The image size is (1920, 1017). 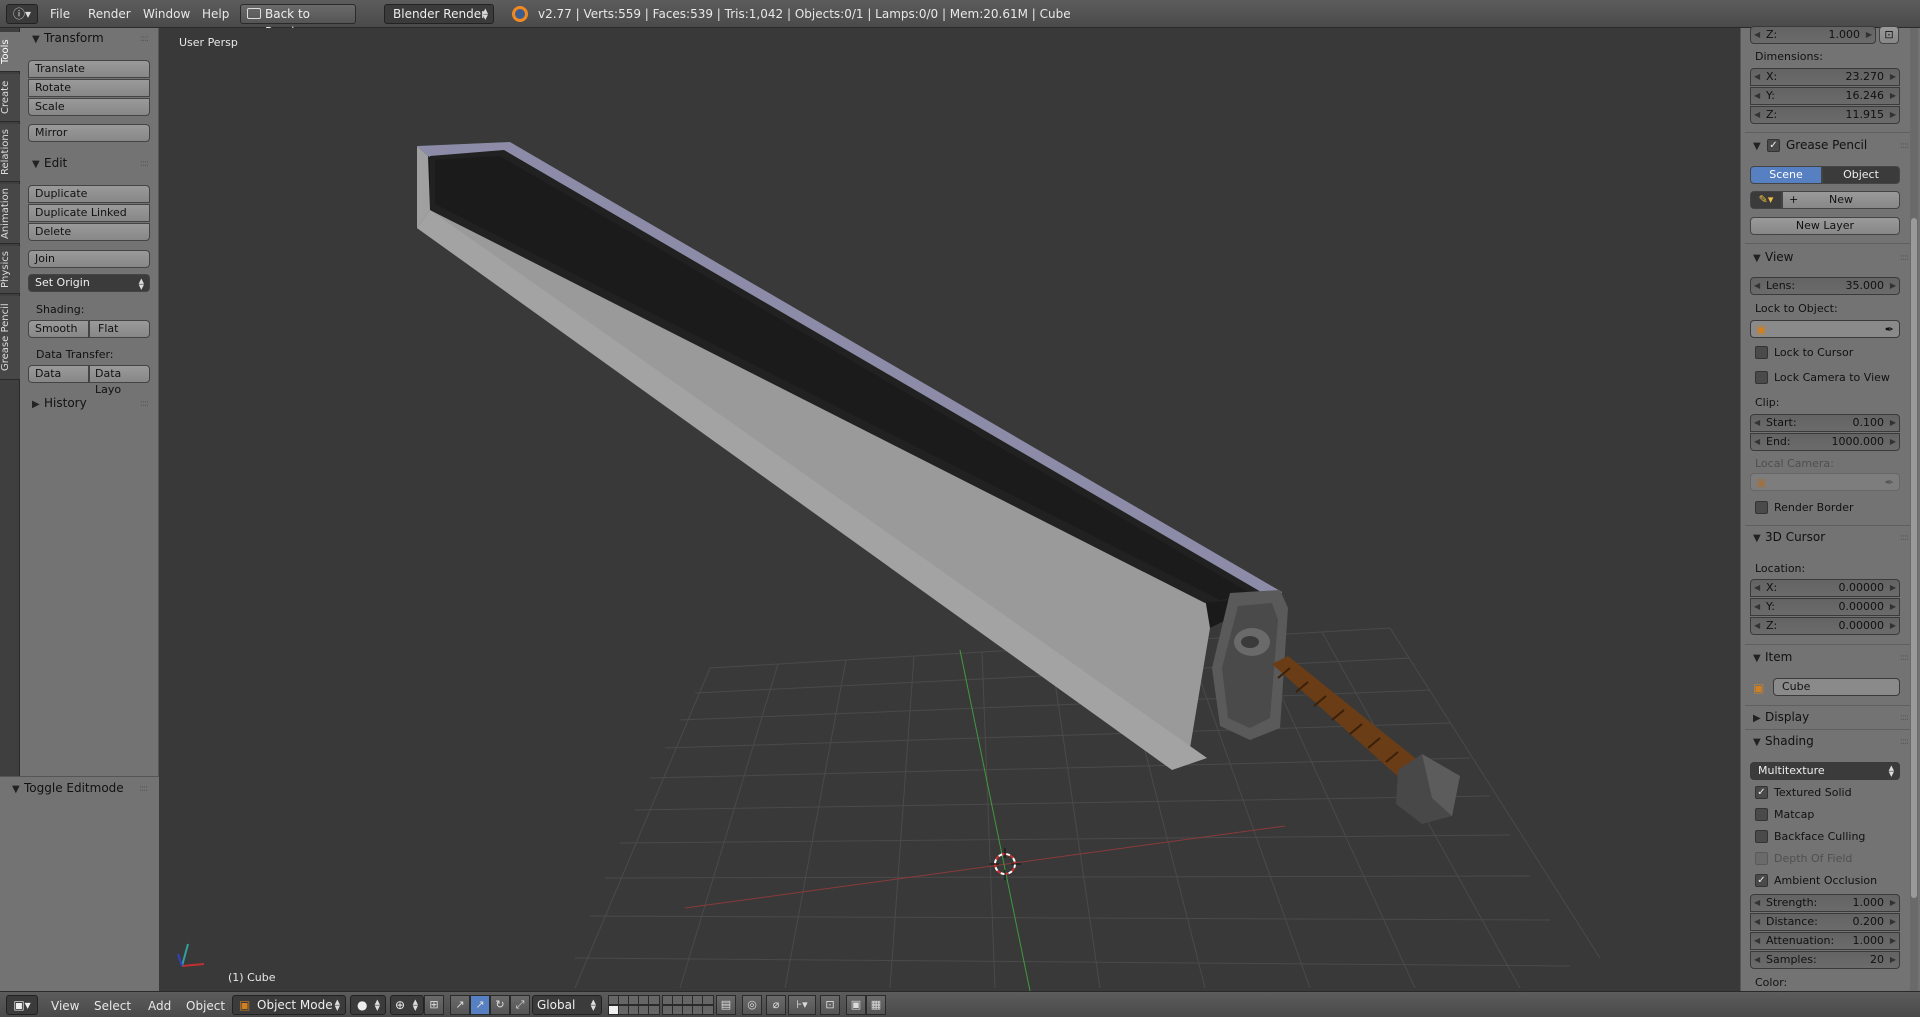 I want to click on ao-samples-field: ◀ Samples: 20 ▶, so click(x=1825, y=960).